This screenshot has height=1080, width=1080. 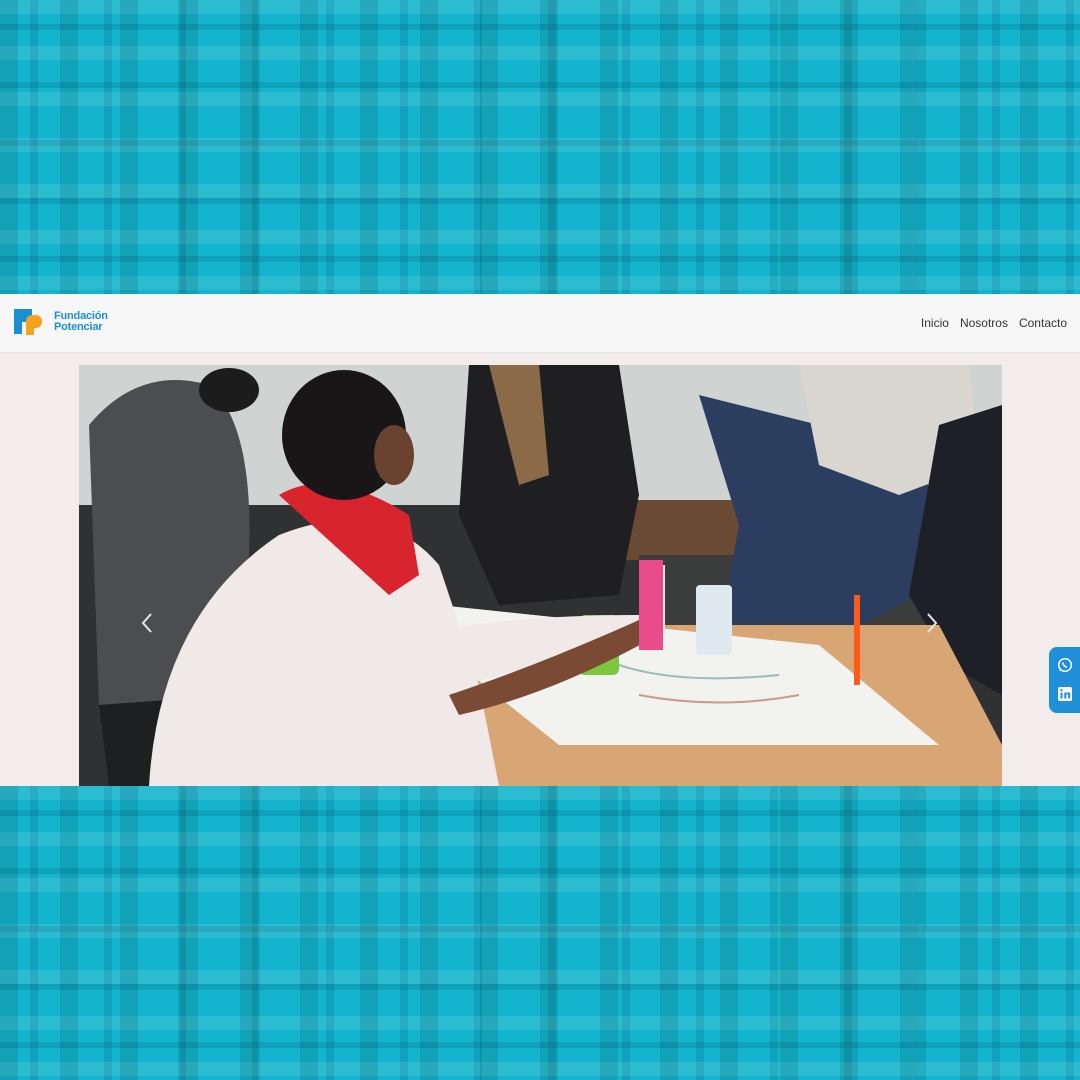 I want to click on chevron-left-icon, so click(x=146, y=623).